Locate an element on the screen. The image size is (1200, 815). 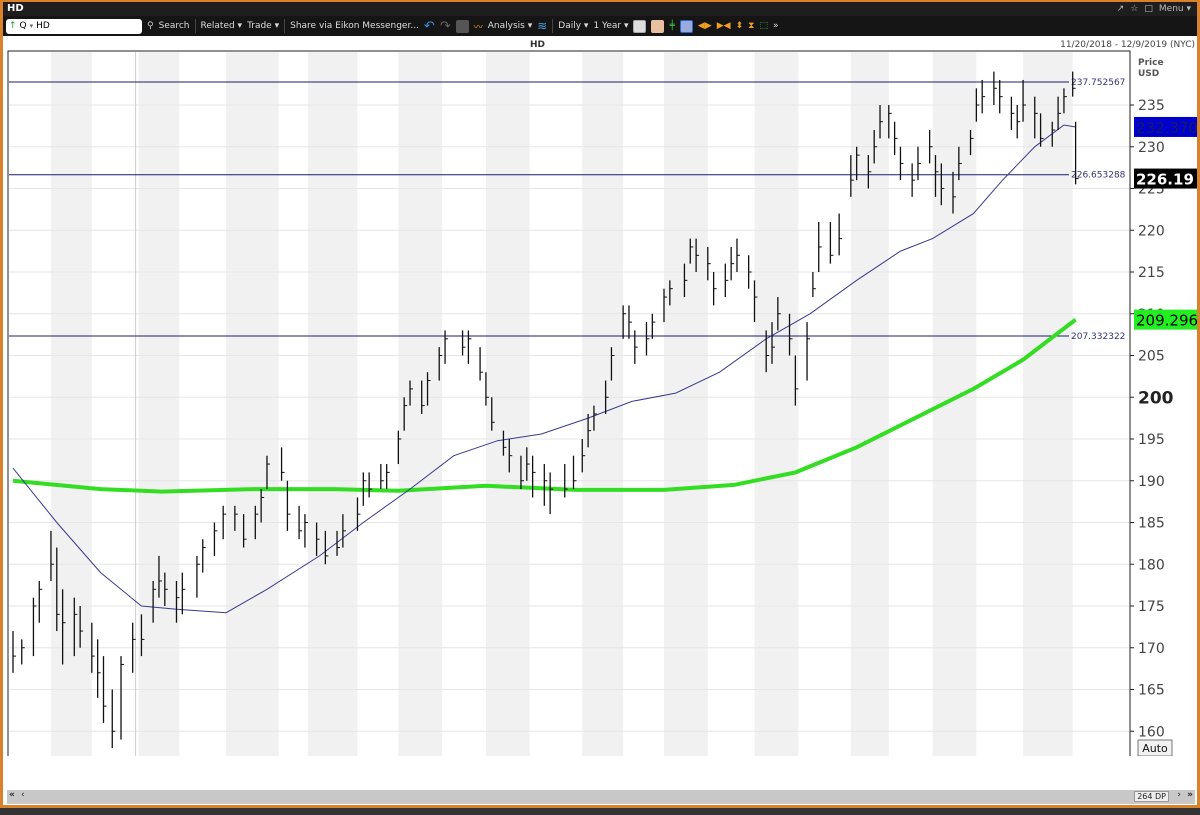
folder-icon is located at coordinates (462, 26).